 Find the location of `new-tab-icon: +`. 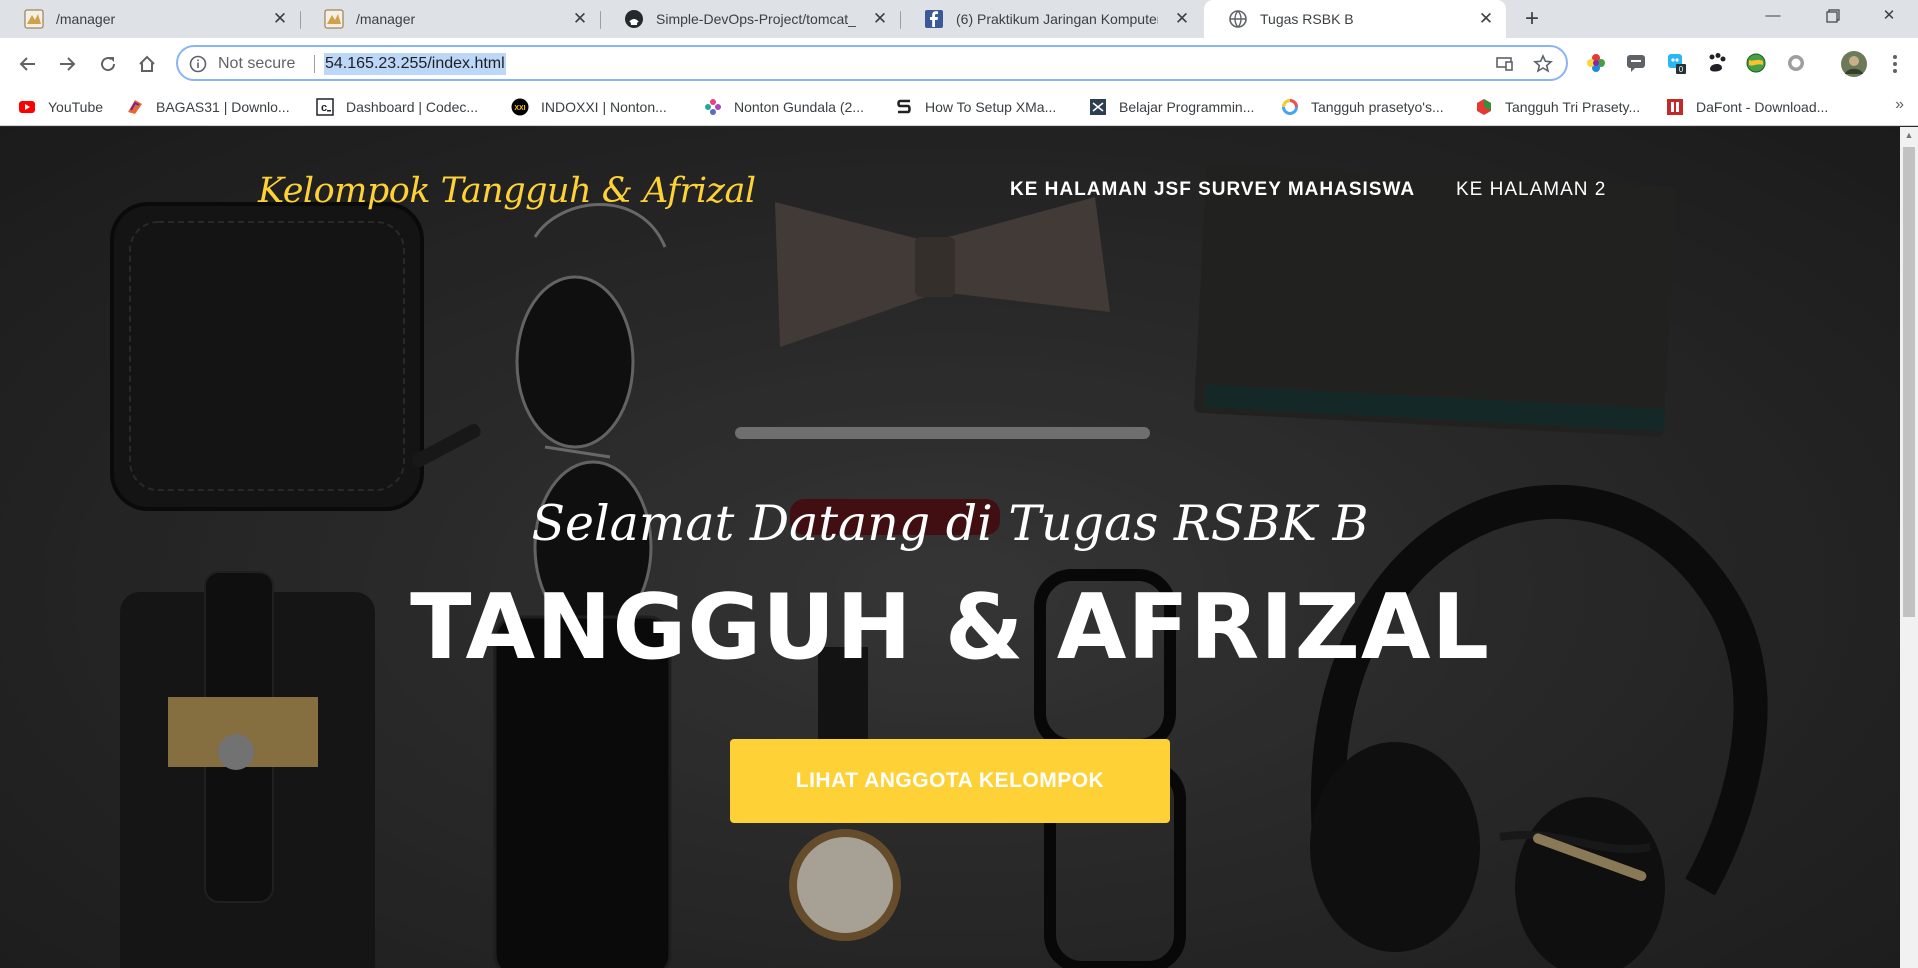

new-tab-icon: + is located at coordinates (1532, 20).